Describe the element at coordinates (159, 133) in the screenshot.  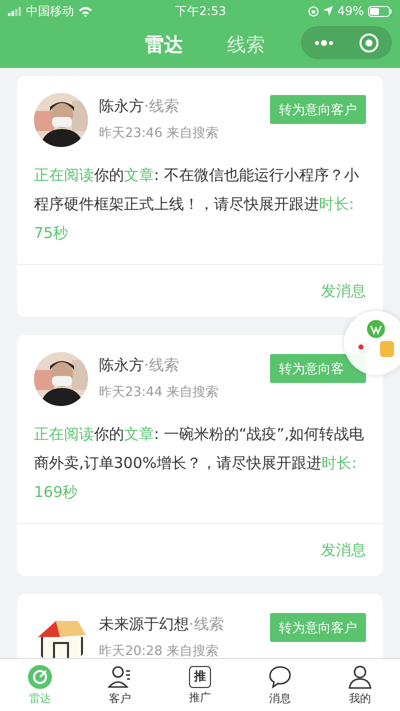
I see `visit-time: 昨天23:46 来自搜索` at that location.